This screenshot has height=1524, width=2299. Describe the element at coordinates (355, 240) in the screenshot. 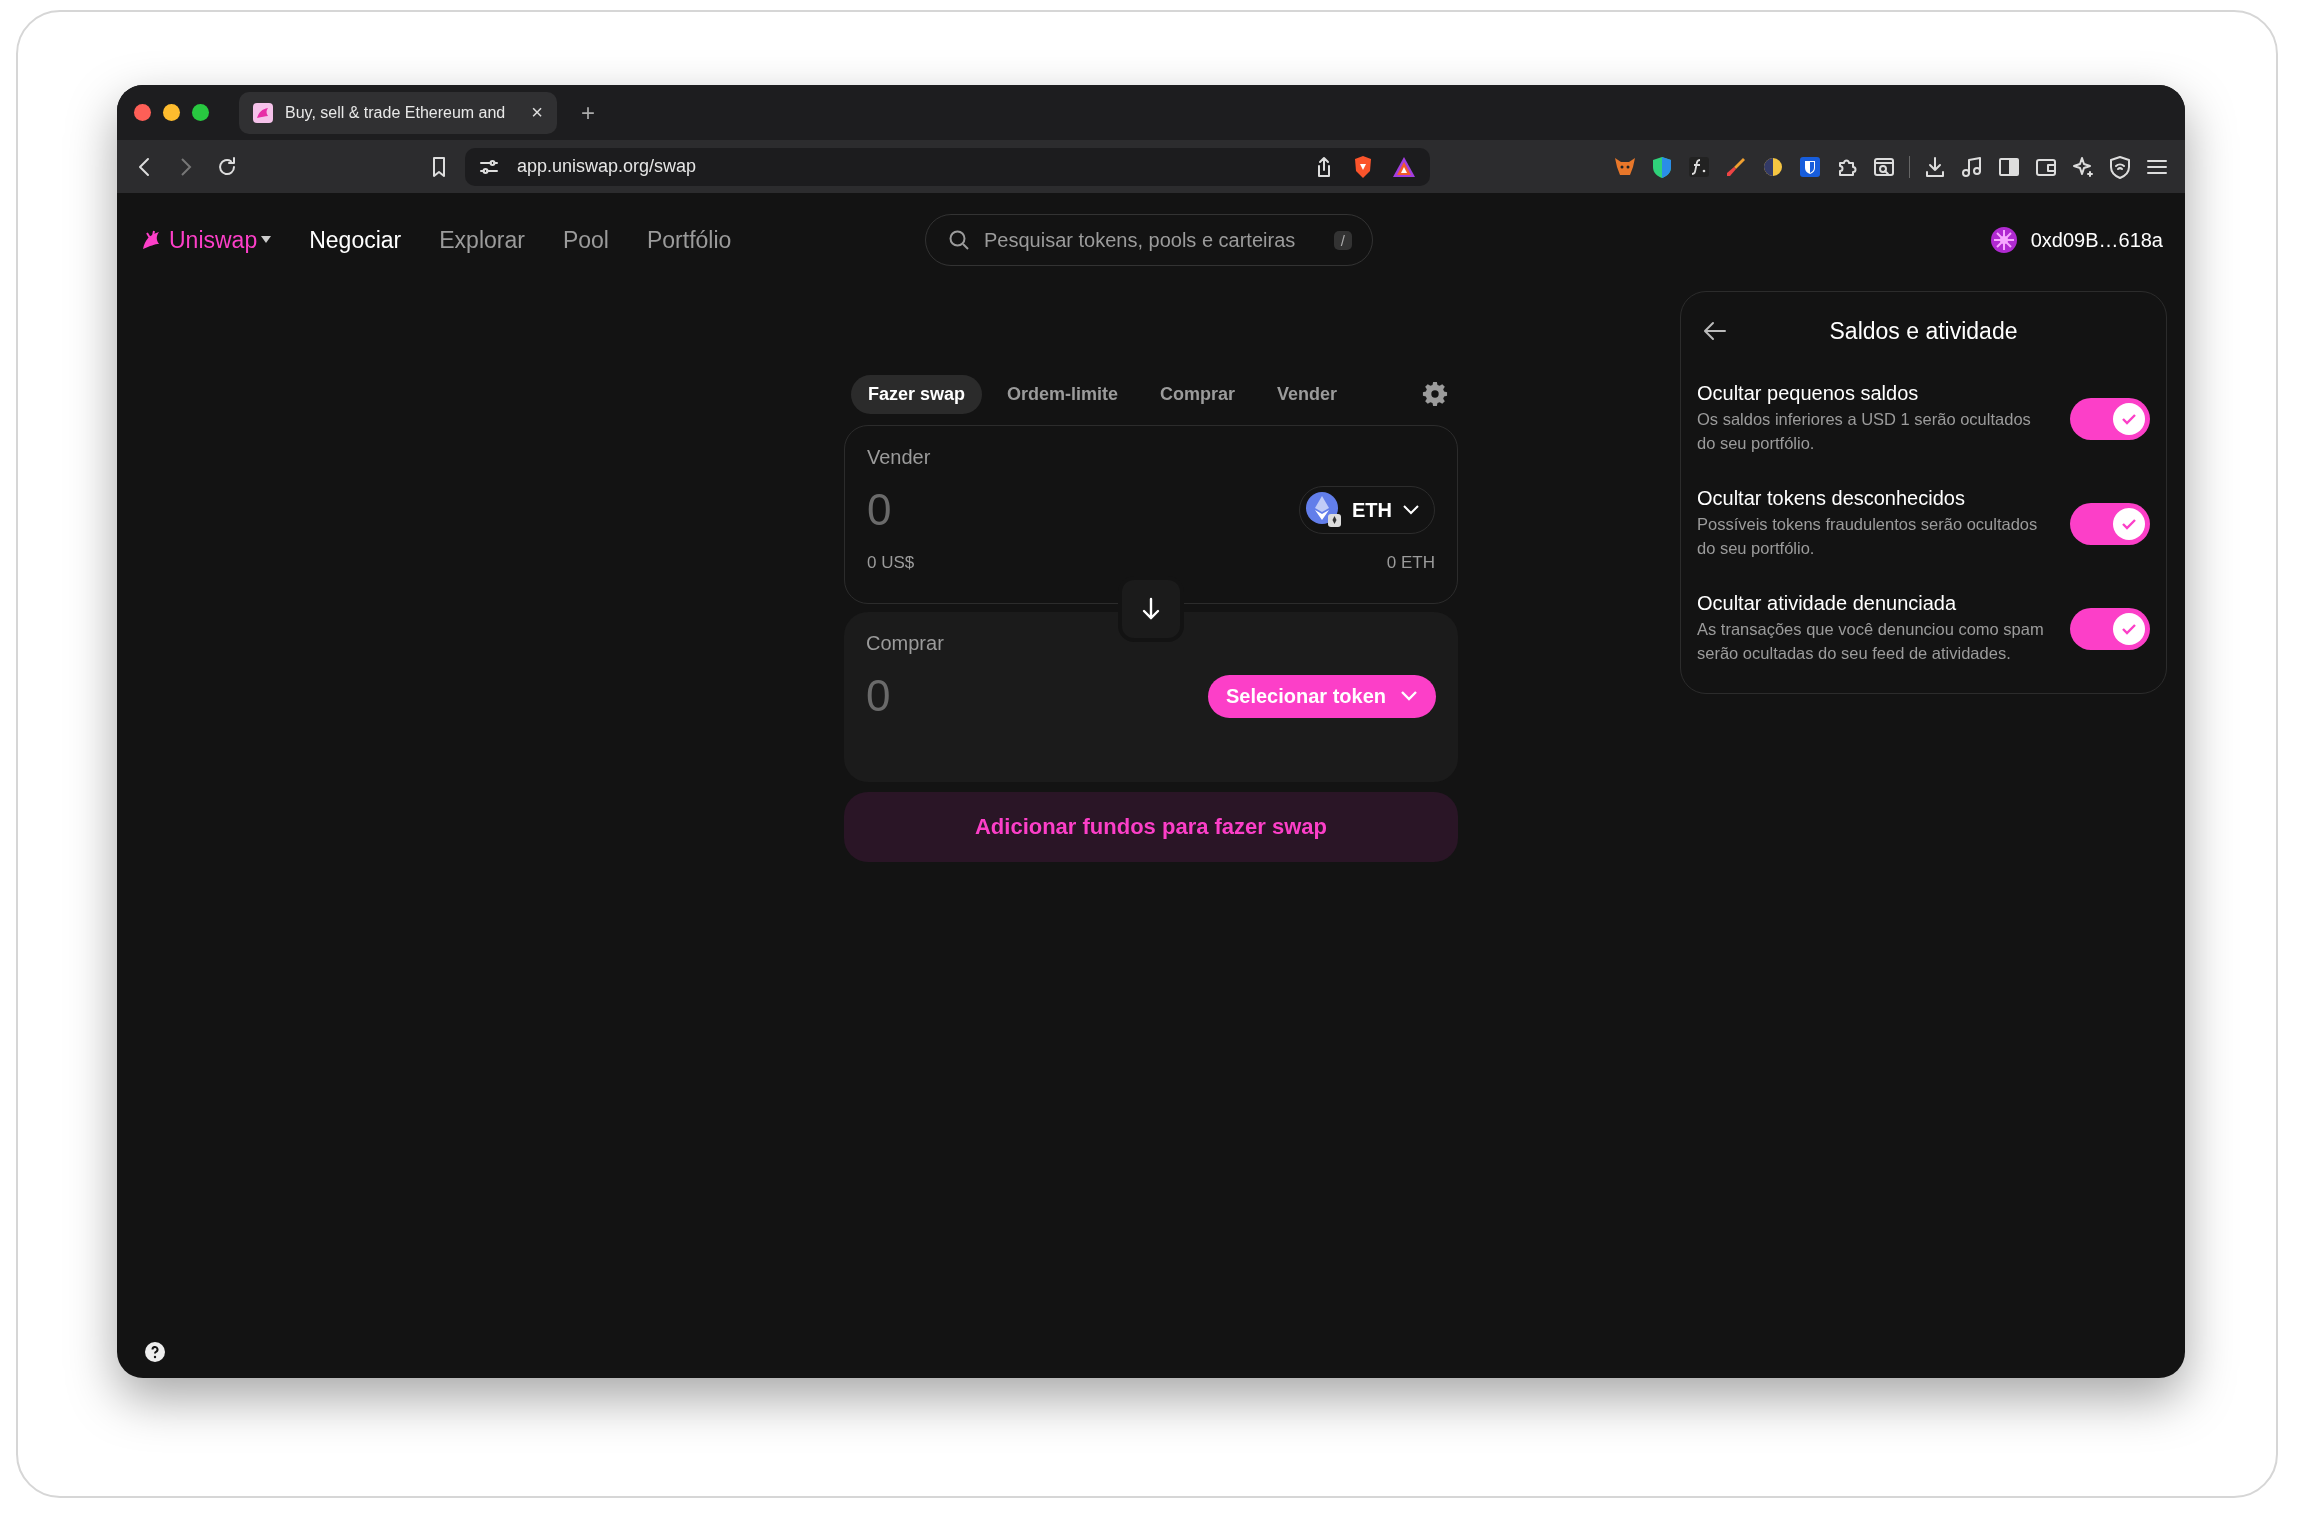

I see `nav-link: Negociar` at that location.